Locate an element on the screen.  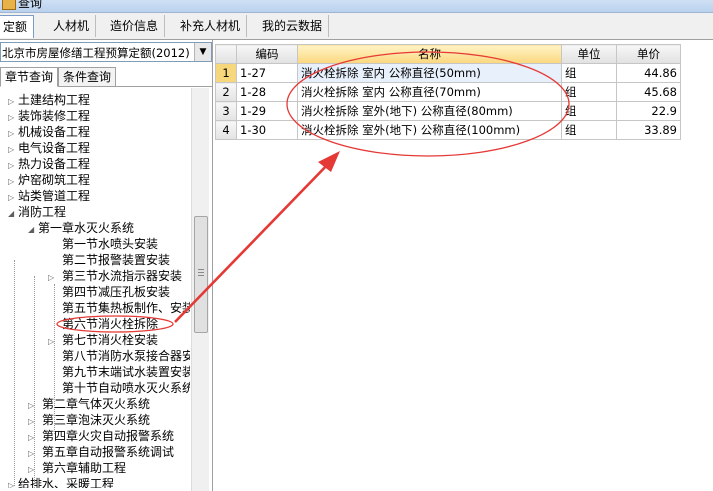
tree-connector is located at coordinates (14, 373).